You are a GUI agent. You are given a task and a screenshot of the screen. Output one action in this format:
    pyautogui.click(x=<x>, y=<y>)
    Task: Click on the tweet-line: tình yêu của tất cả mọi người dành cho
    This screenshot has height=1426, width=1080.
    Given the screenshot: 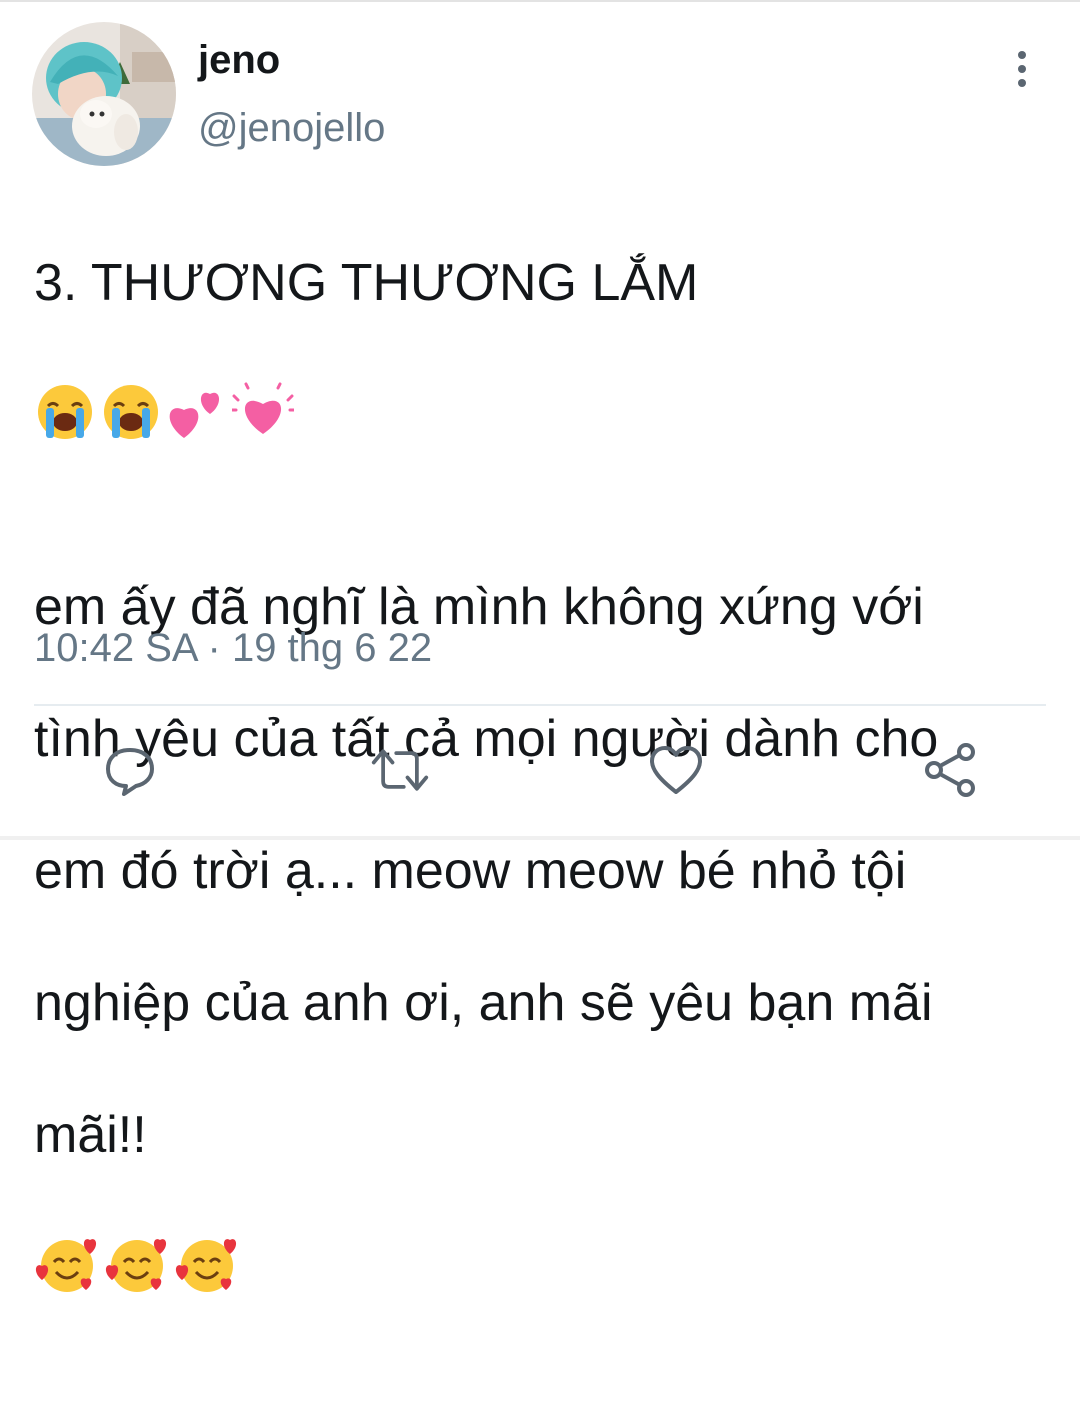 What is the action you would take?
    pyautogui.click(x=486, y=739)
    